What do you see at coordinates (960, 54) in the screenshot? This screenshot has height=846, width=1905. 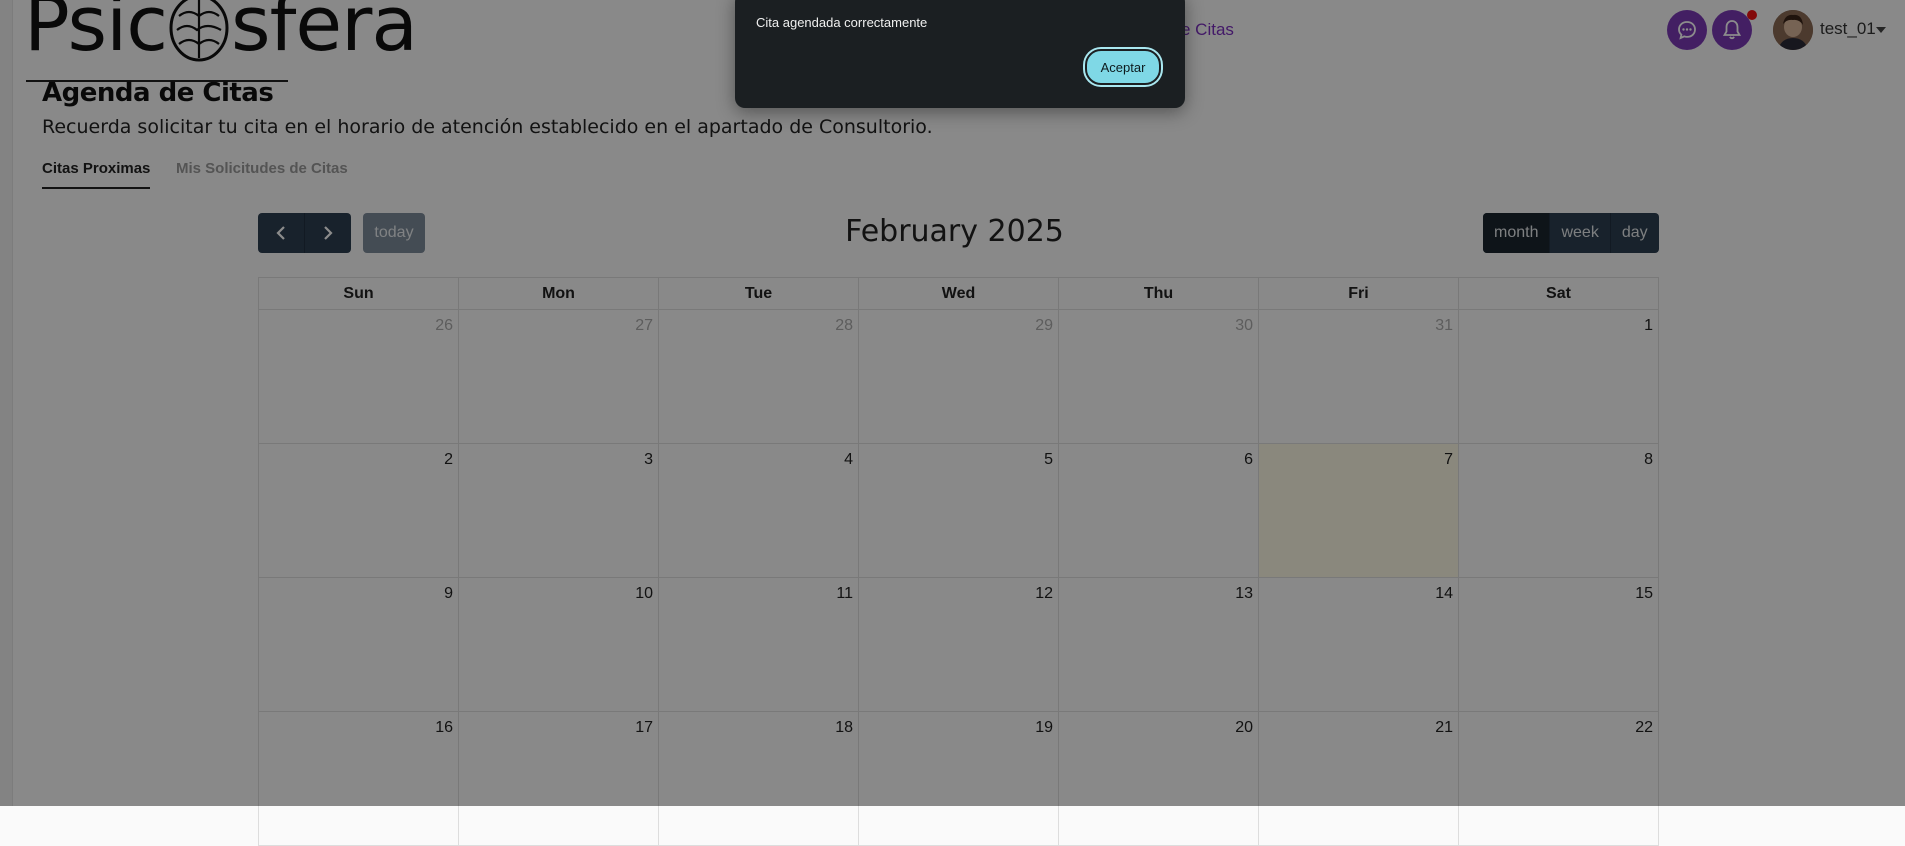 I see `success-dialog: Cita agendada correctamente Aceptar` at bounding box center [960, 54].